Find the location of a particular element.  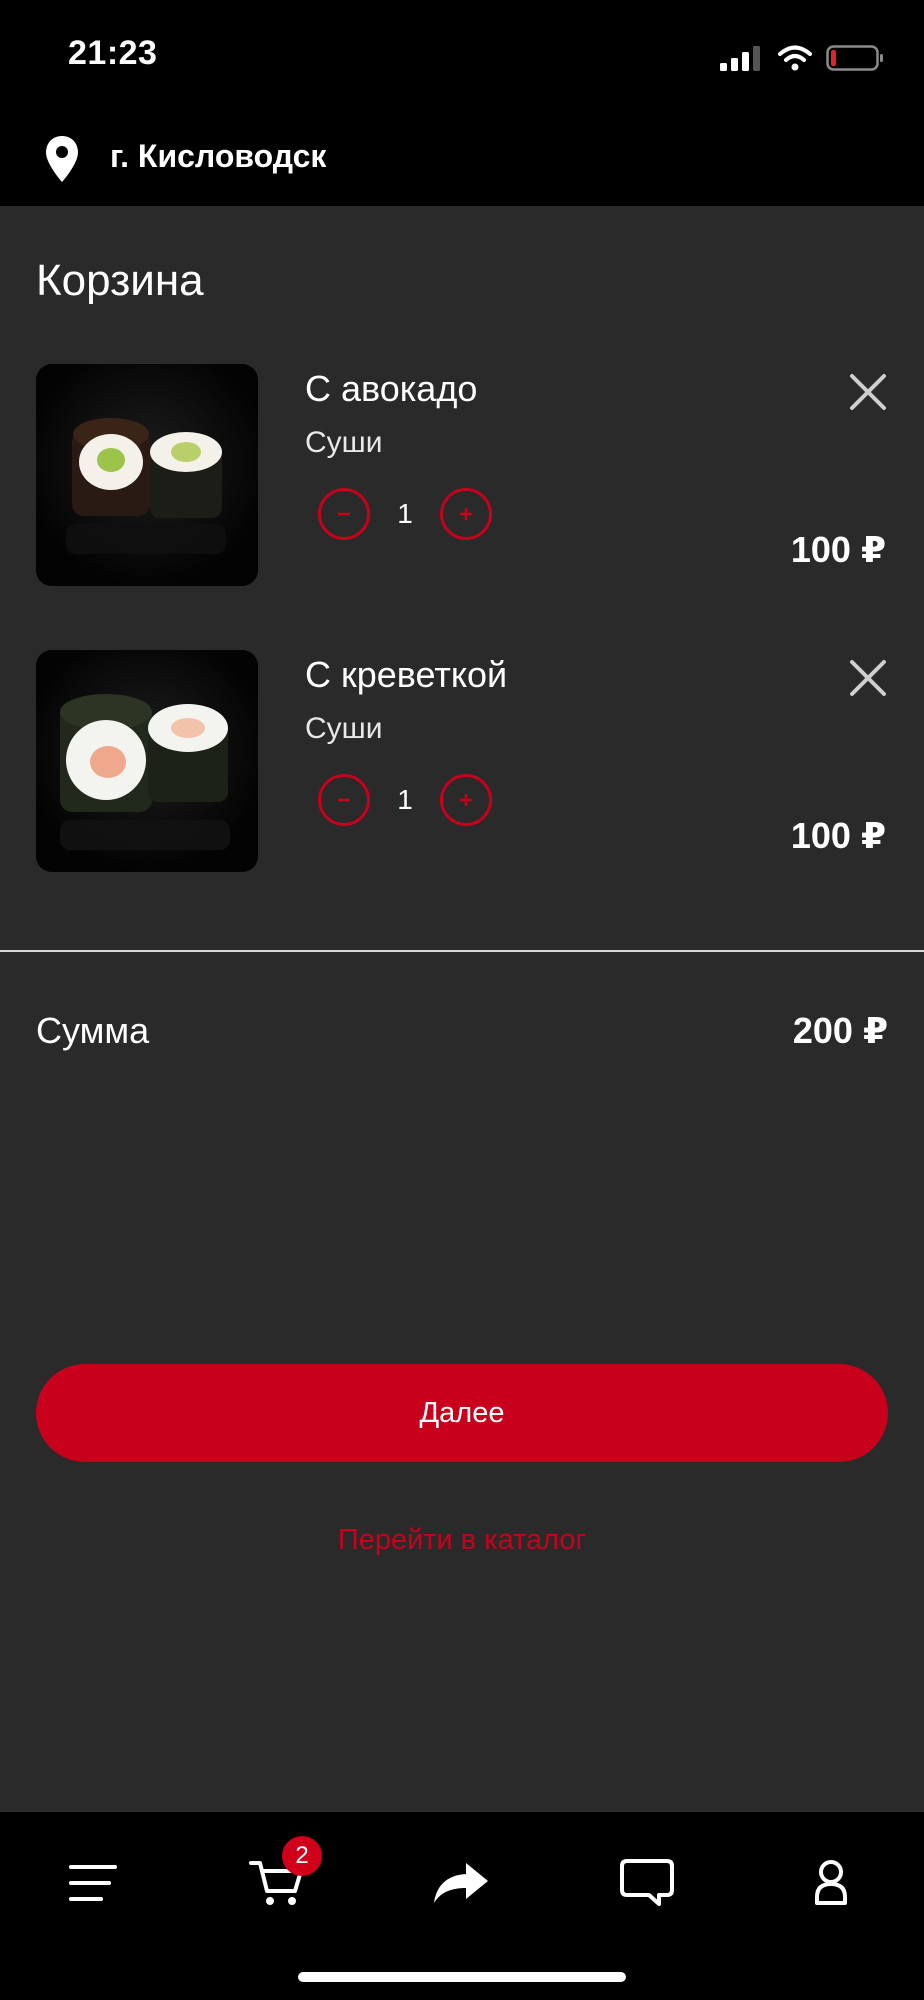

item-name: С креветкой is located at coordinates (406, 674).